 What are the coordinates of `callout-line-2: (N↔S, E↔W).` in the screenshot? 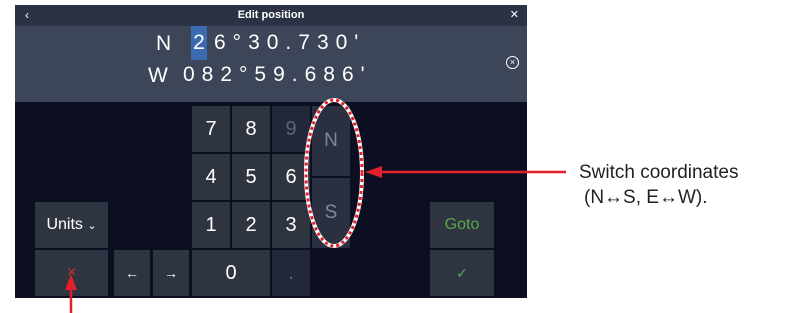 It's located at (646, 197).